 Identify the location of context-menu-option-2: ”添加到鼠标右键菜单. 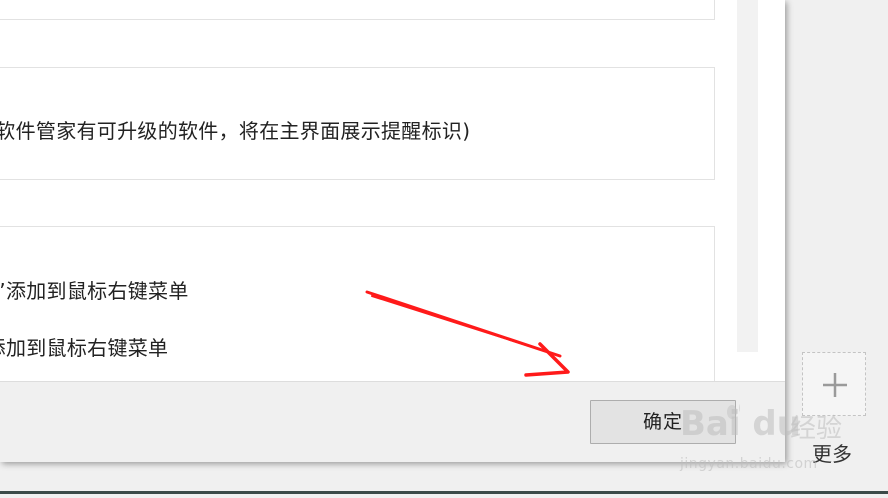
(84, 346).